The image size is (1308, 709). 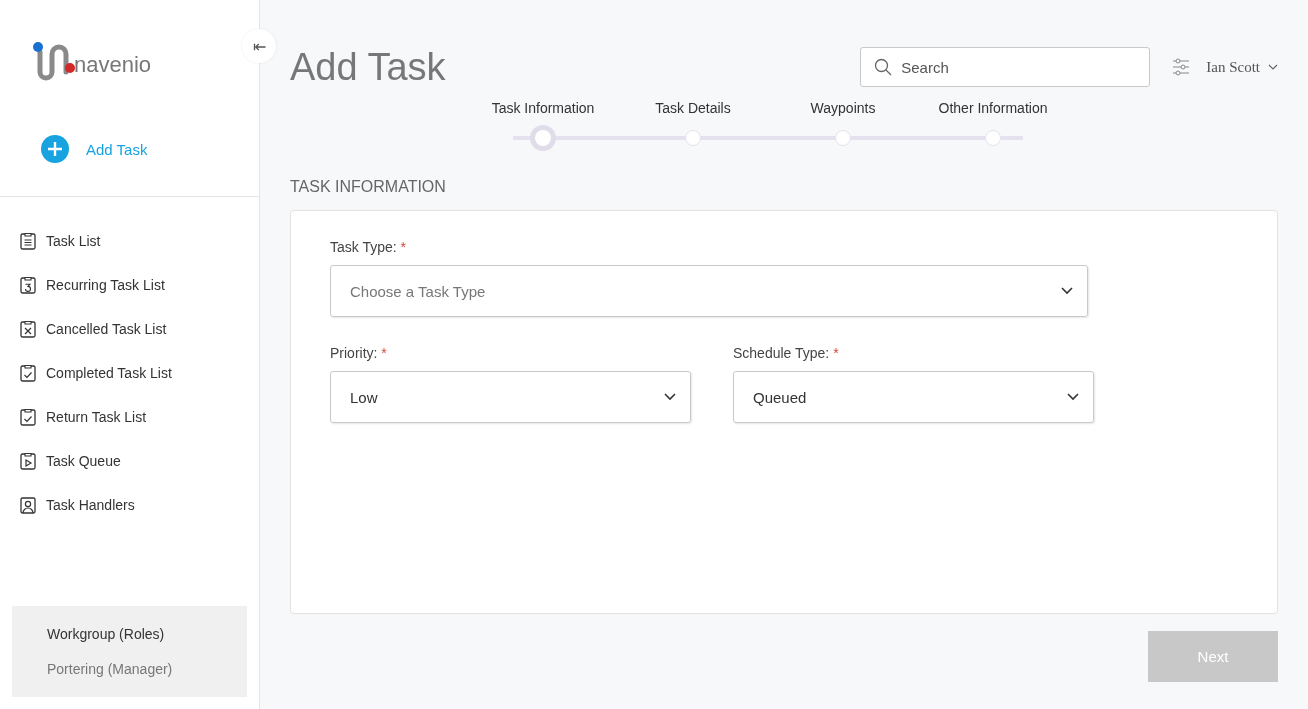 What do you see at coordinates (129, 285) in the screenshot?
I see `sidebar-item: Recurring Task List` at bounding box center [129, 285].